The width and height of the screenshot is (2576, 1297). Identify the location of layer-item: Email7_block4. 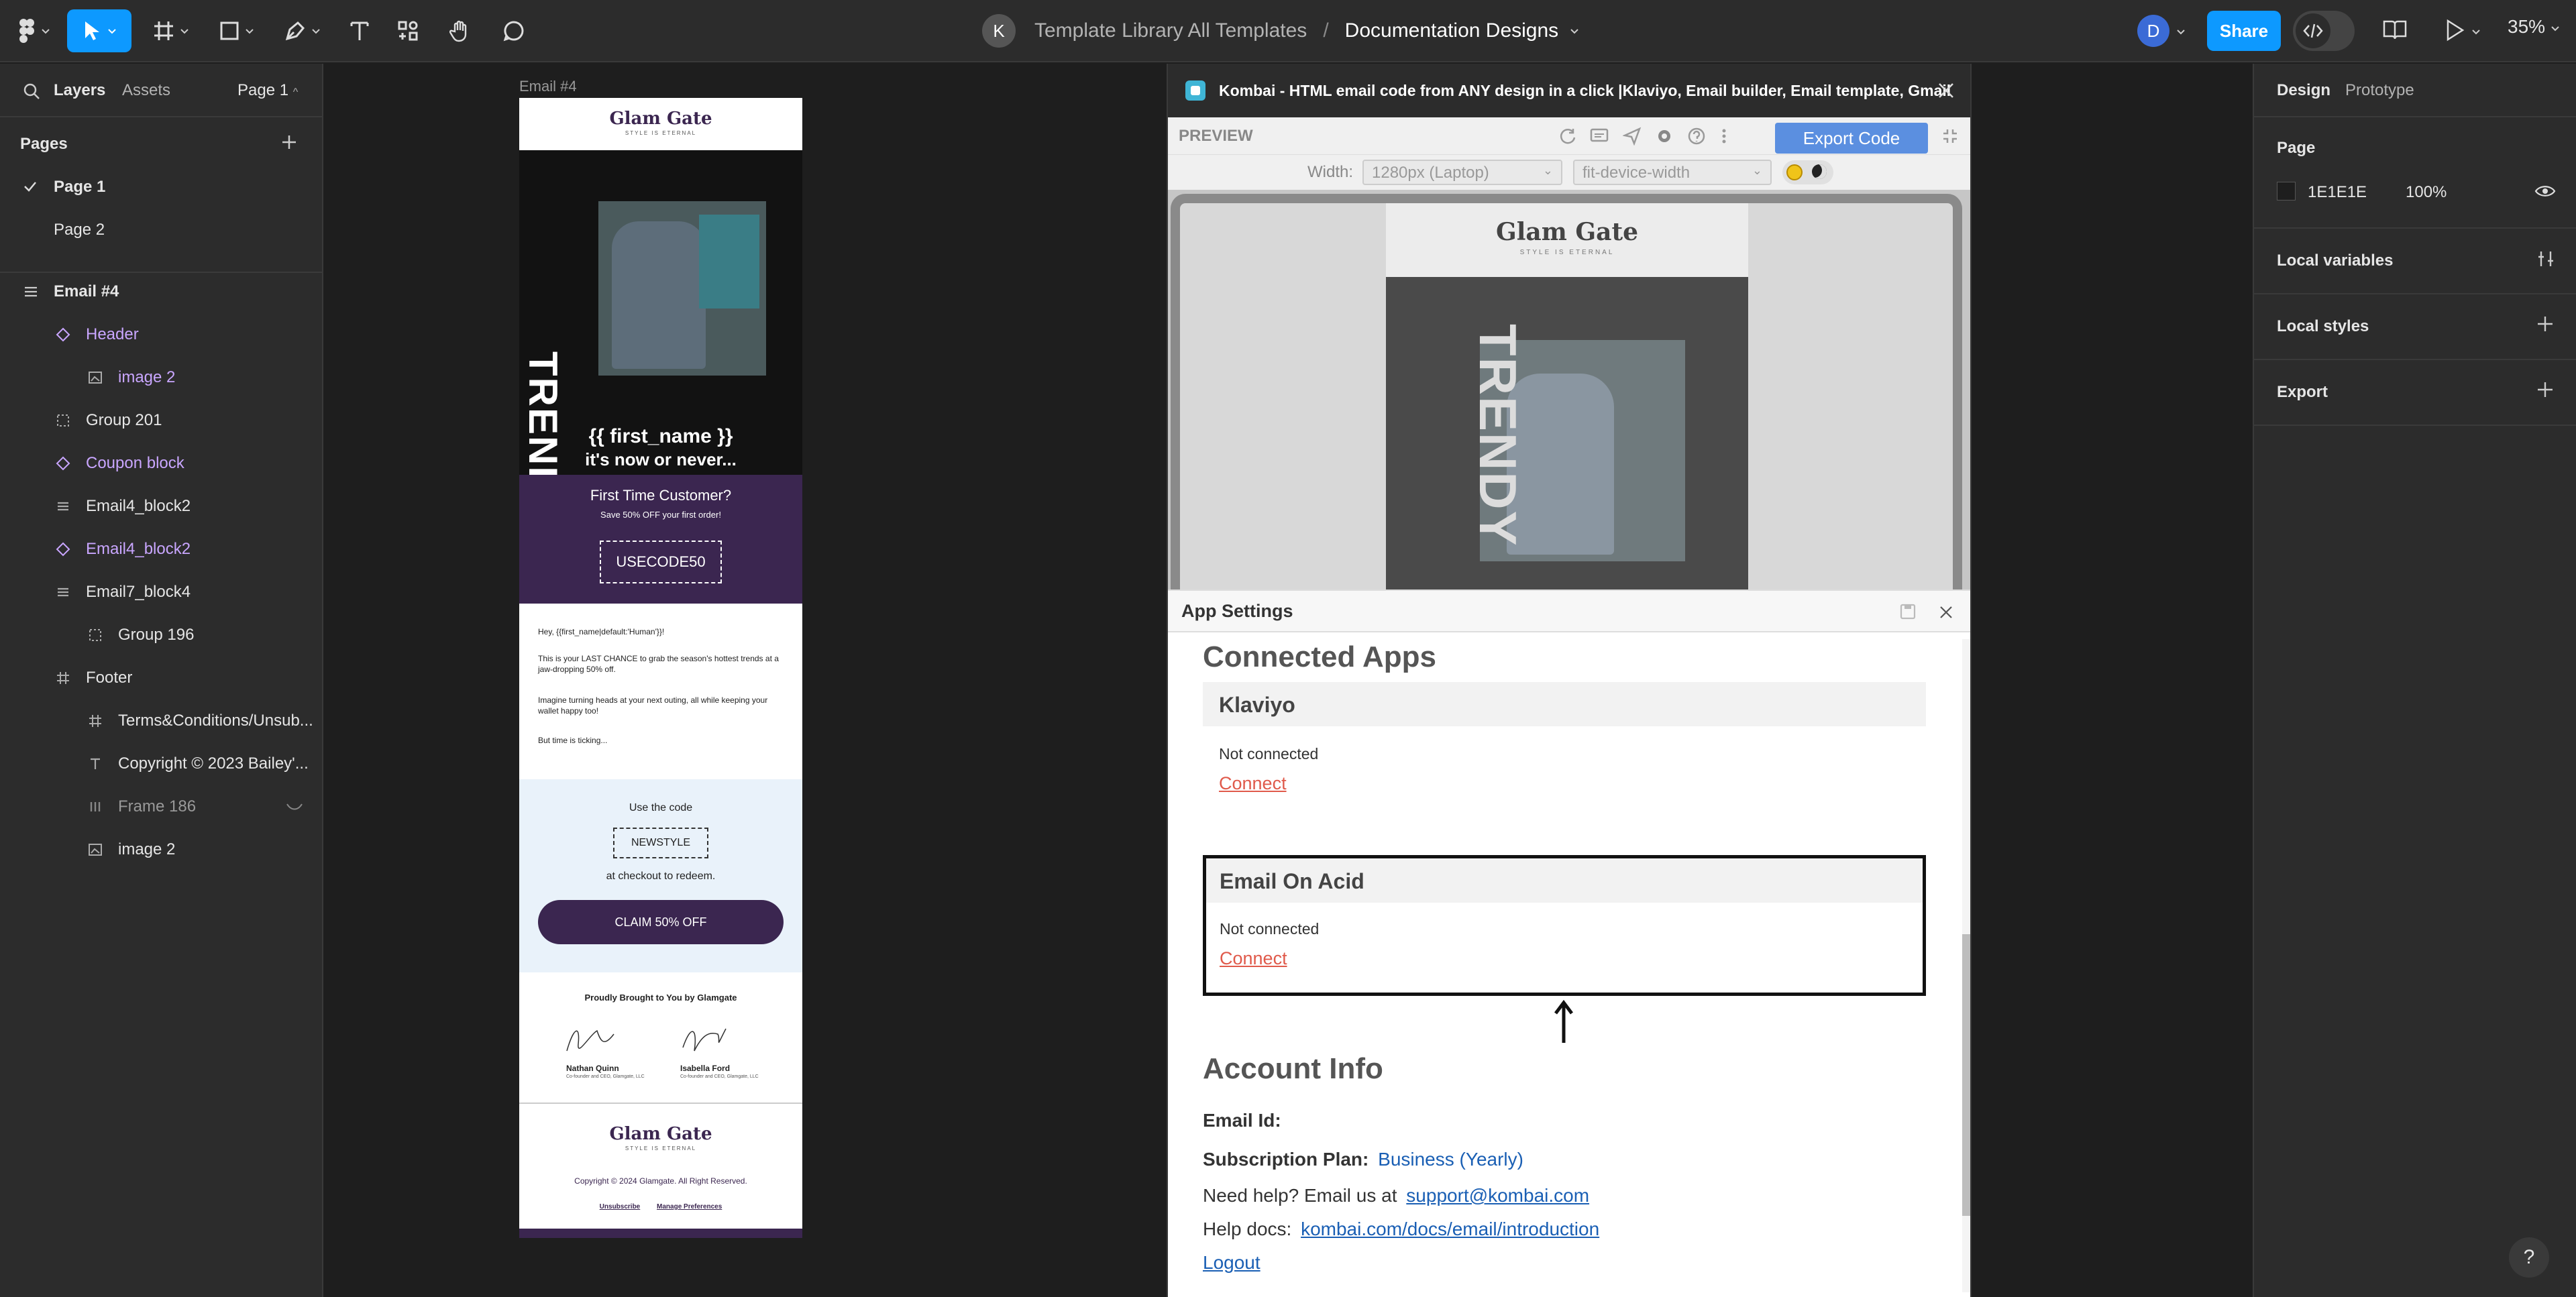
(138, 592).